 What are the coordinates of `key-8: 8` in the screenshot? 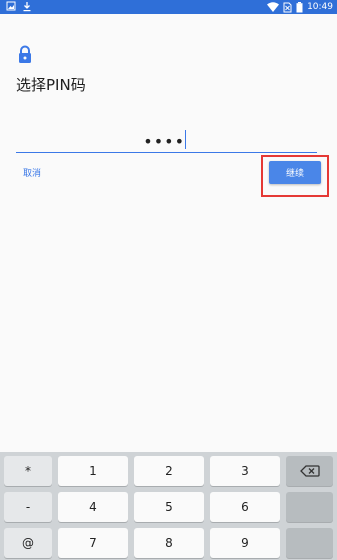 It's located at (169, 543).